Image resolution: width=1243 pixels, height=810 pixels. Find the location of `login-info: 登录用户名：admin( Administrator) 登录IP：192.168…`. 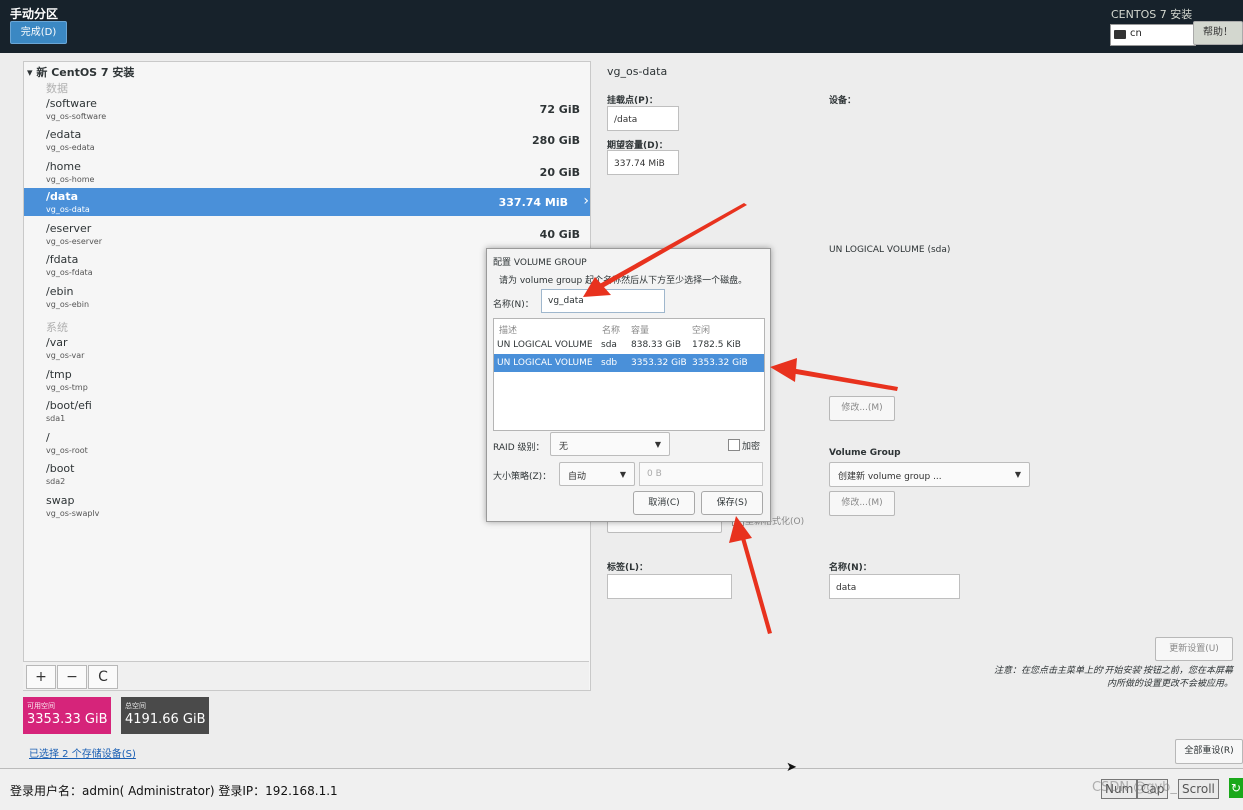

login-info: 登录用户名：admin( Administrator) 登录IP：192.168… is located at coordinates (174, 791).